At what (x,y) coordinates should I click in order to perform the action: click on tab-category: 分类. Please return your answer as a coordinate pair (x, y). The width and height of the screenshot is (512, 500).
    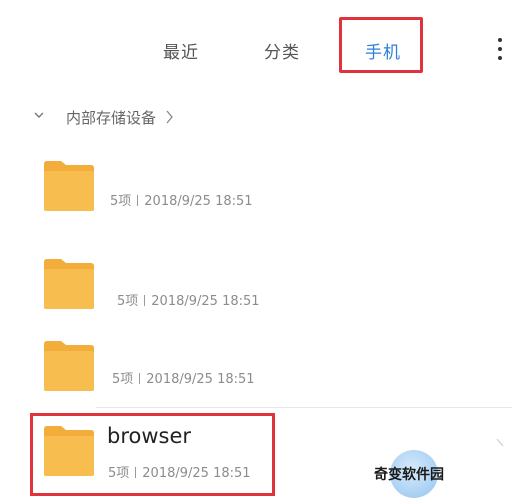
    Looking at the image, I should click on (282, 50).